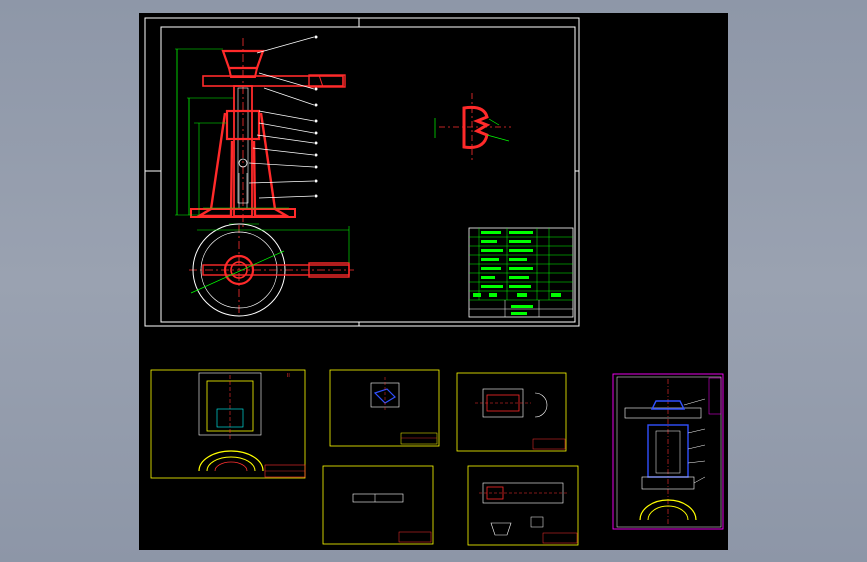  I want to click on section-detail-view, so click(472, 128).